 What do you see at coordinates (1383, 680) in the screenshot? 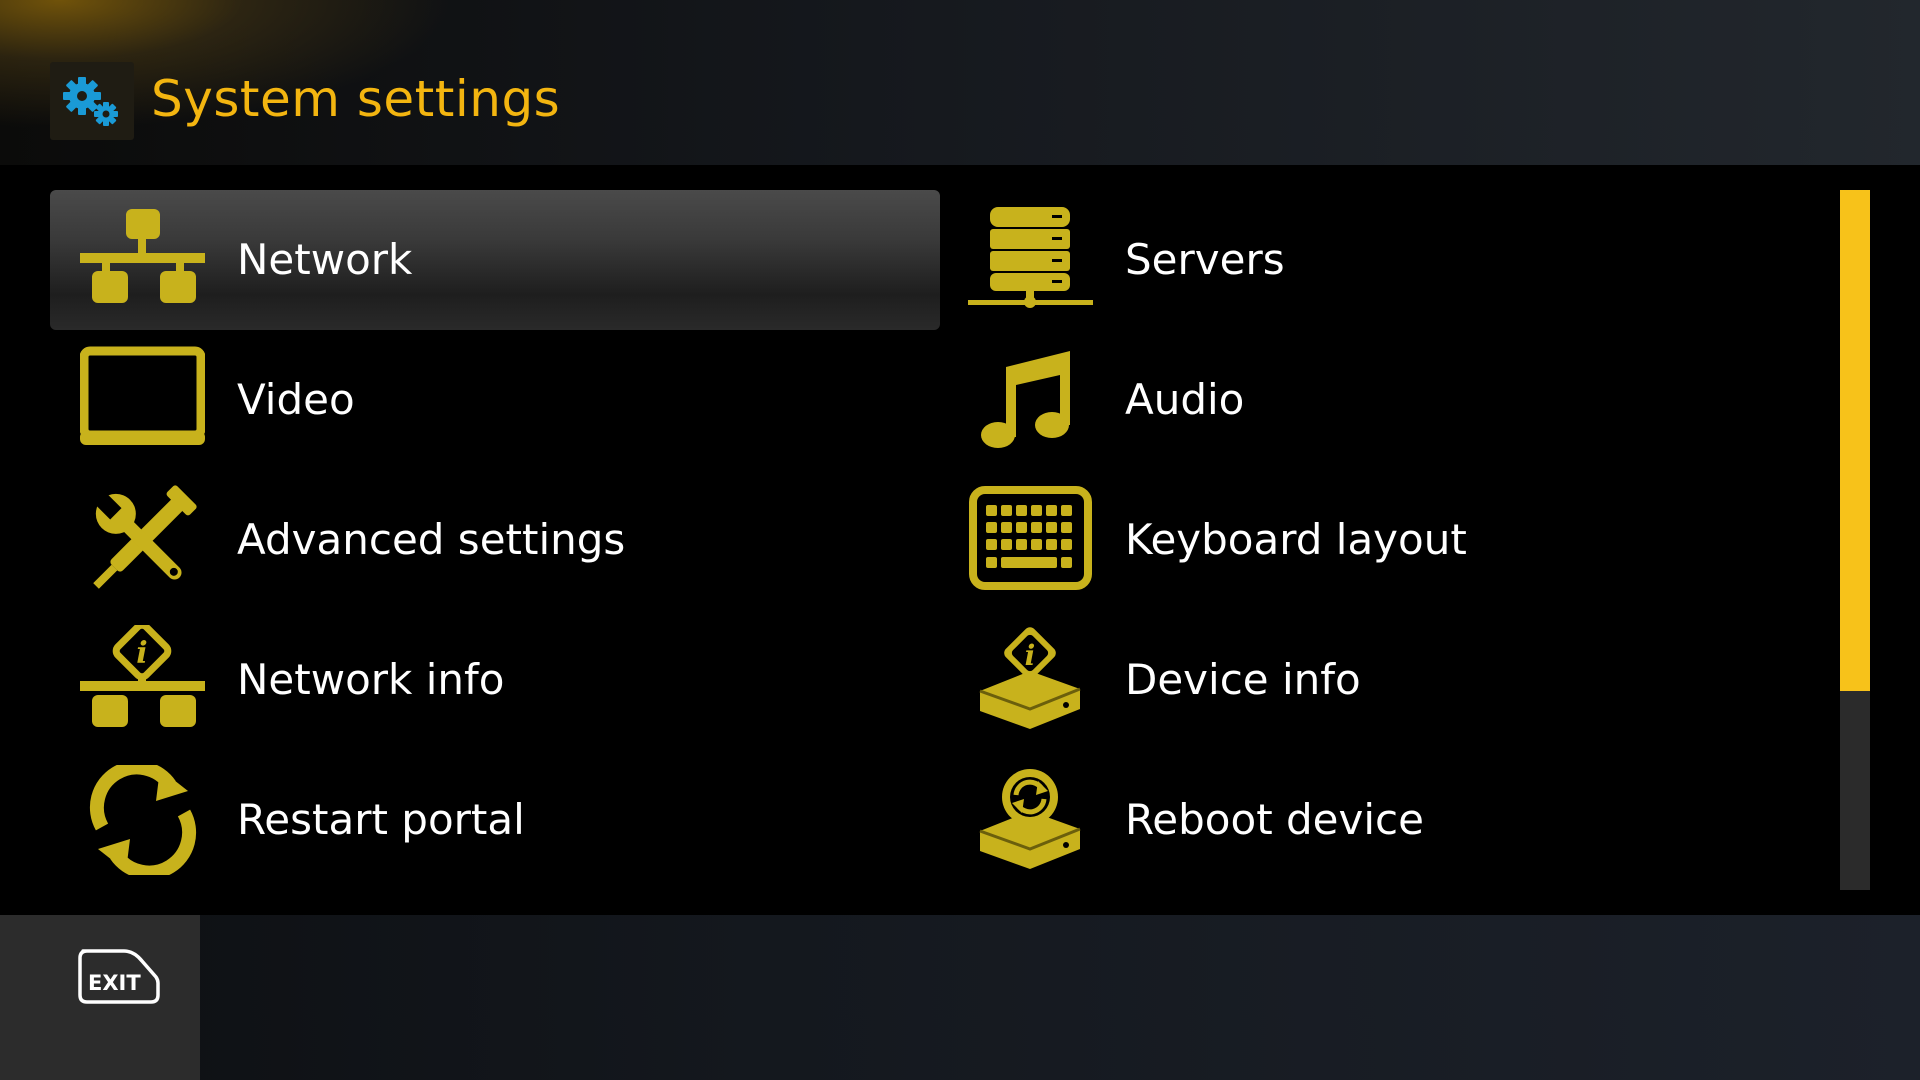
I see `menu-item-device-info: i Device info` at bounding box center [1383, 680].